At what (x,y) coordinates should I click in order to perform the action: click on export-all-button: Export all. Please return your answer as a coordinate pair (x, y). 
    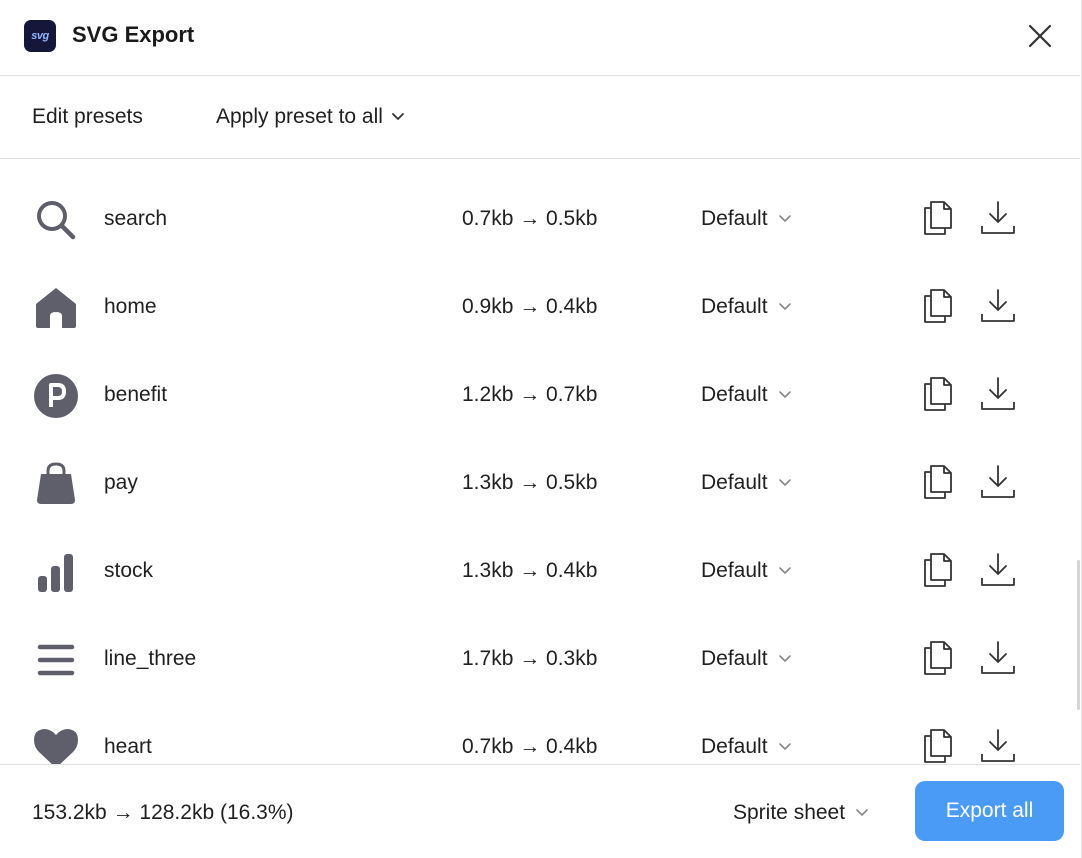
    Looking at the image, I should click on (989, 811).